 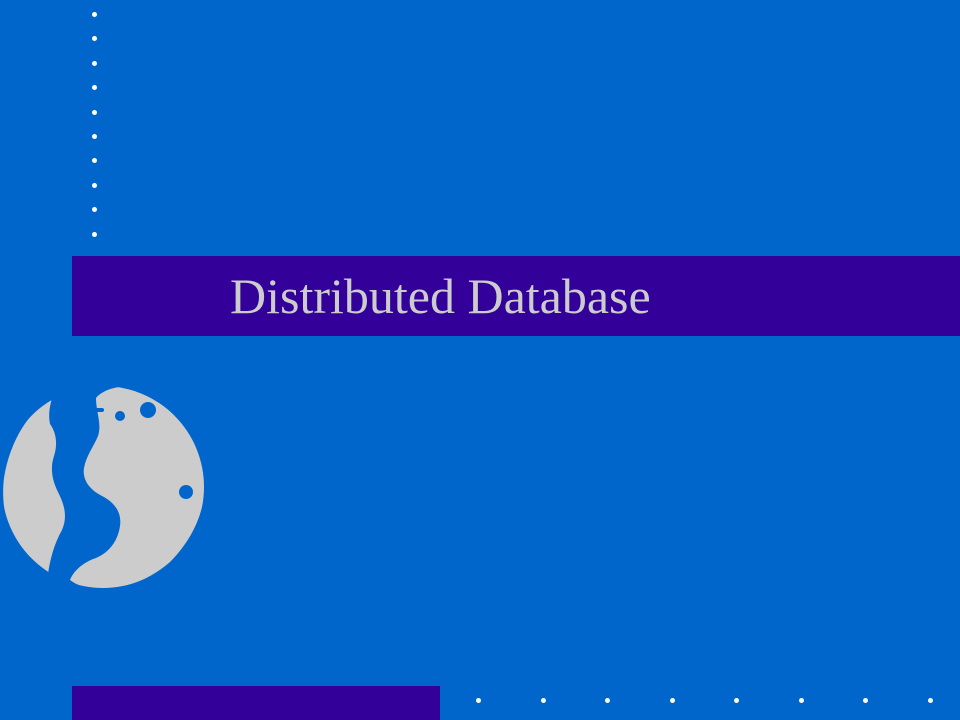 I want to click on globe-icon, so click(x=103, y=487).